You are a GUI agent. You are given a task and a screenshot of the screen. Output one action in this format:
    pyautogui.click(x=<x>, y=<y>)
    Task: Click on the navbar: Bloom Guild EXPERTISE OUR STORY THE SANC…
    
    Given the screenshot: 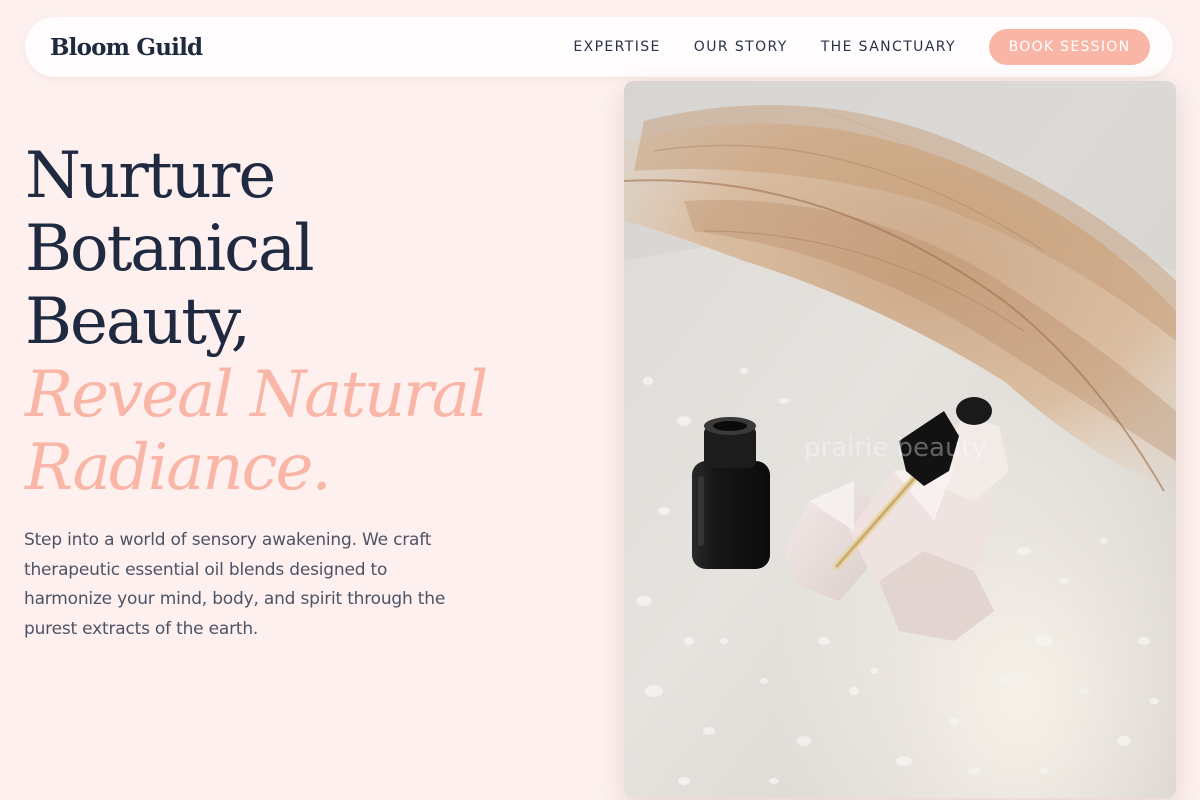 What is the action you would take?
    pyautogui.click(x=599, y=47)
    